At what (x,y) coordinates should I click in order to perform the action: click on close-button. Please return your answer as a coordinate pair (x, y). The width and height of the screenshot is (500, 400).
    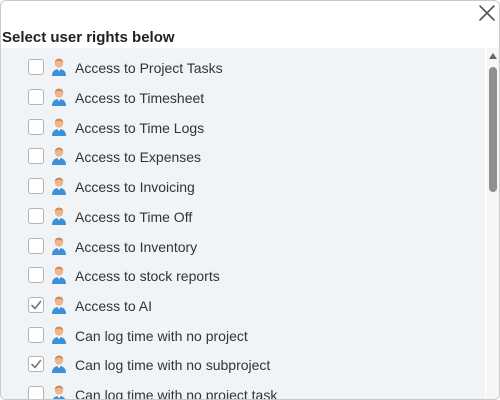
    Looking at the image, I should click on (487, 14).